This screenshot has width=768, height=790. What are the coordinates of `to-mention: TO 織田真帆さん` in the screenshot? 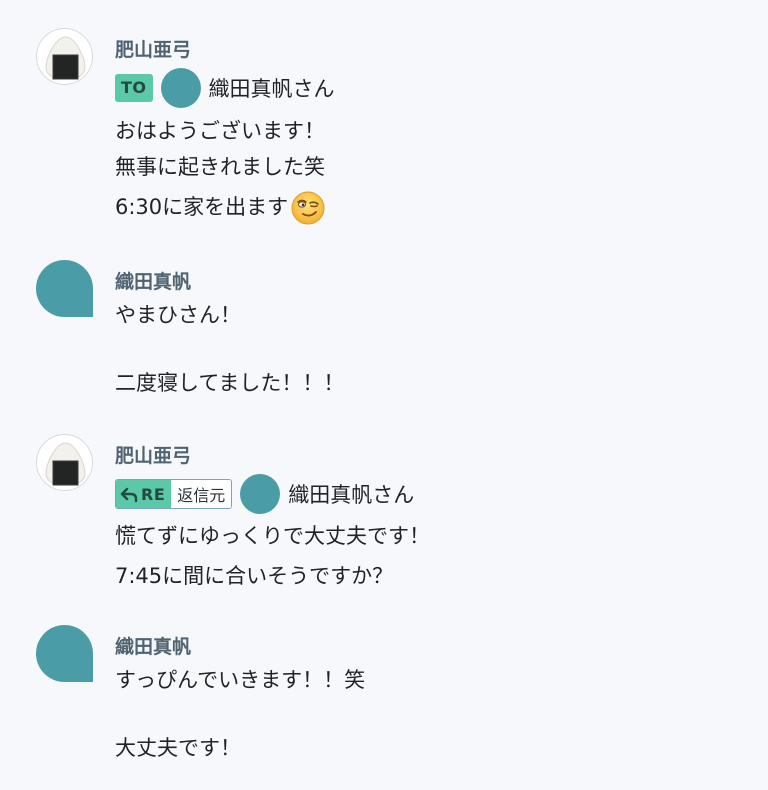 It's located at (225, 88).